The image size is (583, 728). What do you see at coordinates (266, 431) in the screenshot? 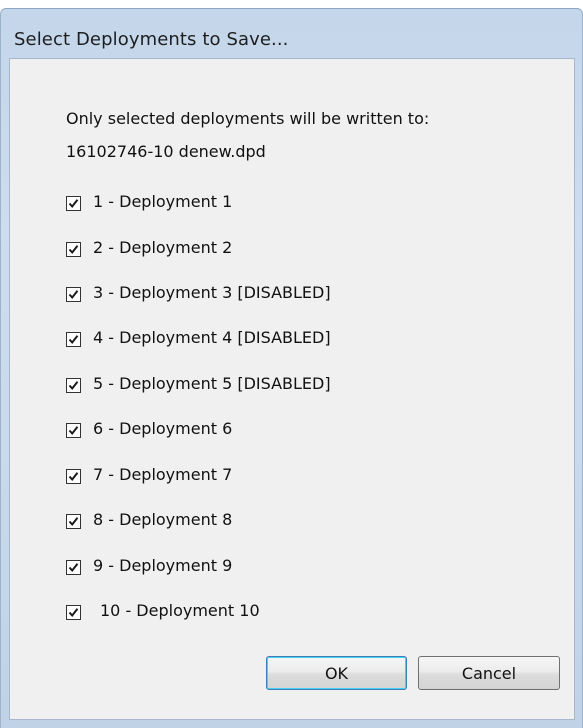
I see `deployment-option-6: 6 - Deployment 6` at bounding box center [266, 431].